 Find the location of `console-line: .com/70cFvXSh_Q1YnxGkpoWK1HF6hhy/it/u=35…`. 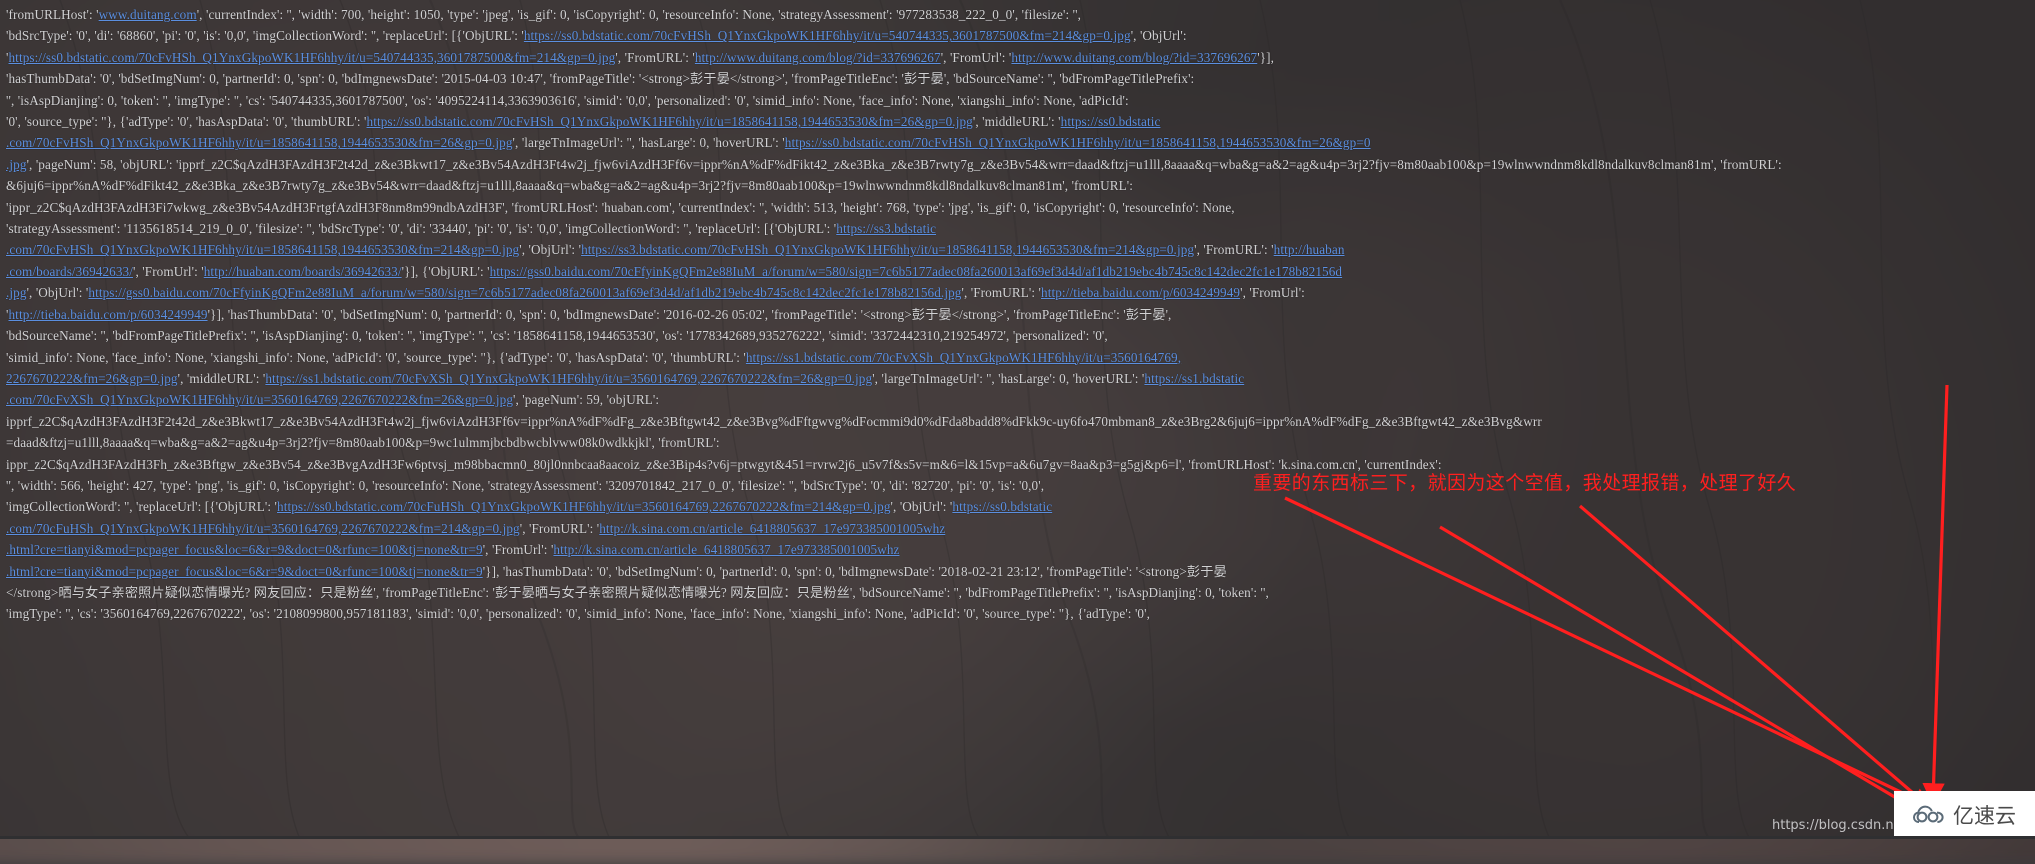

console-line: .com/70cFvXSh_Q1YnxGkpoWK1HF6hhy/it/u=35… is located at coordinates (1017, 399).